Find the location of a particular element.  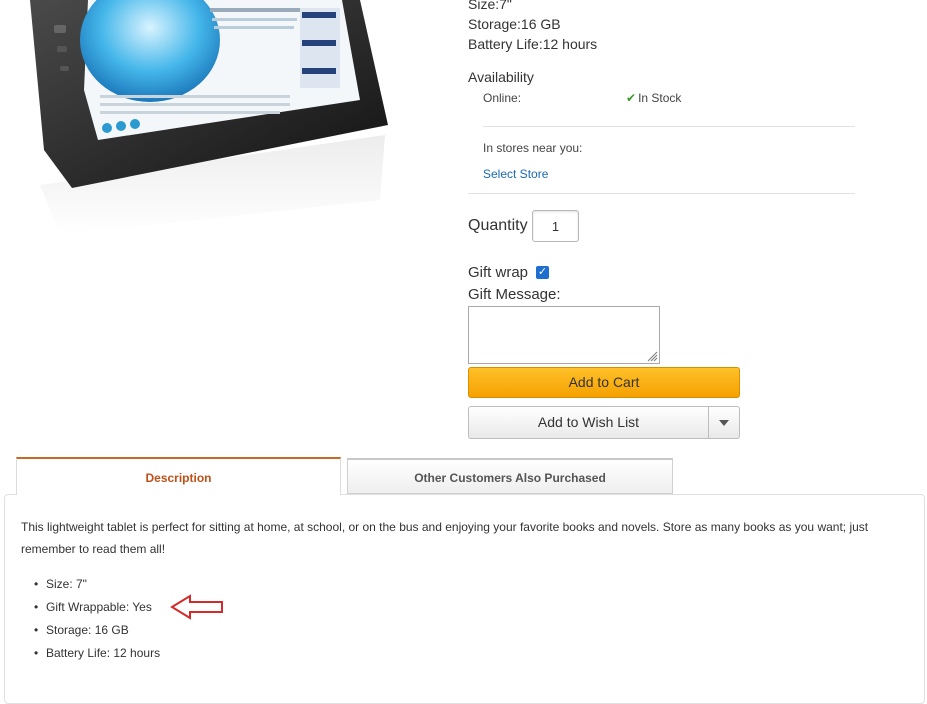

chevron-down-icon is located at coordinates (724, 423).